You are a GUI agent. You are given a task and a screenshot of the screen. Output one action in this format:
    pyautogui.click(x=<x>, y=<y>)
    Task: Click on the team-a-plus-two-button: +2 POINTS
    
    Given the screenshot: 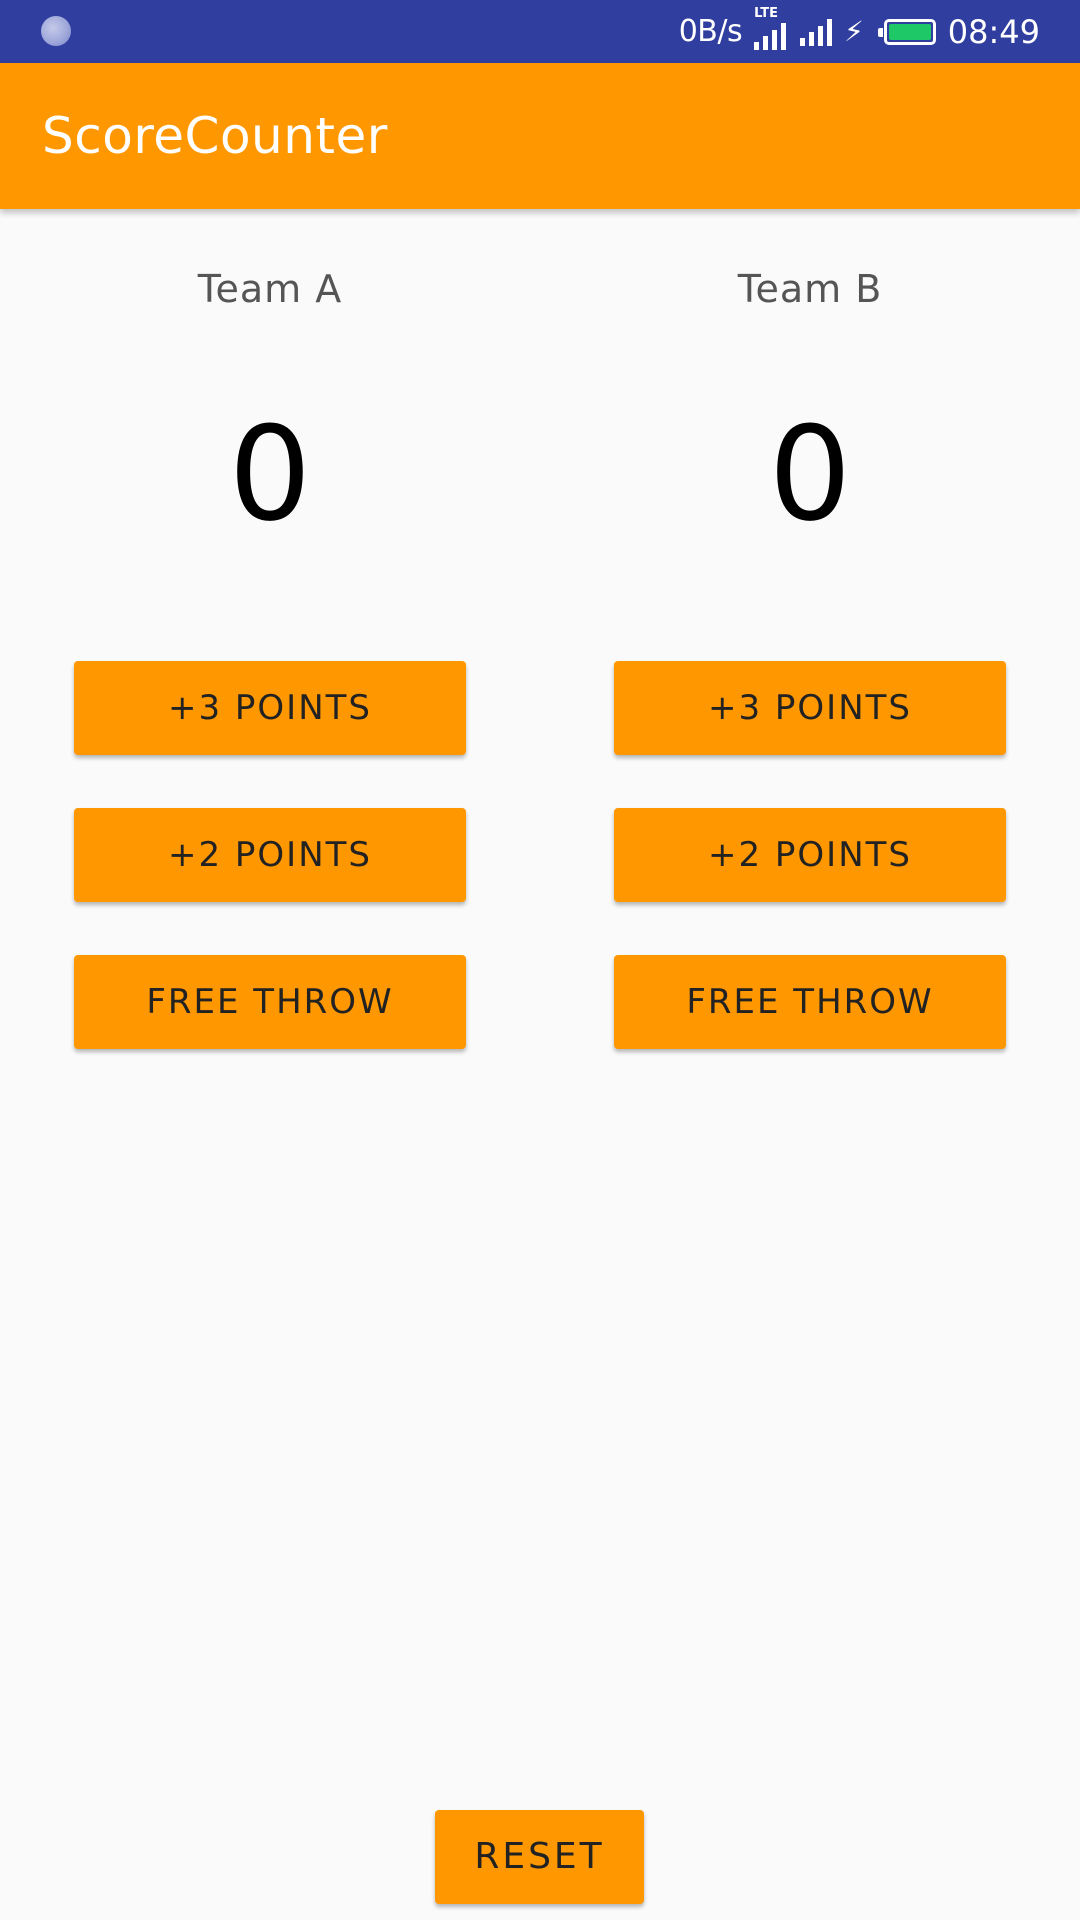 What is the action you would take?
    pyautogui.click(x=270, y=855)
    